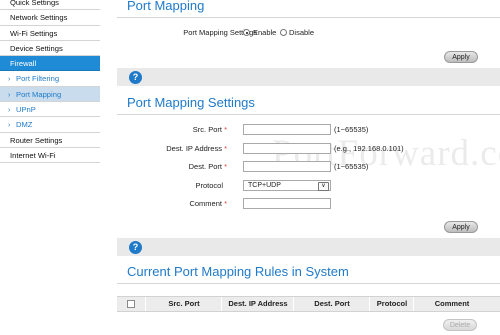 This screenshot has height=335, width=500. Describe the element at coordinates (50, 64) in the screenshot. I see `sidebar-item-firewall: Firewall` at that location.